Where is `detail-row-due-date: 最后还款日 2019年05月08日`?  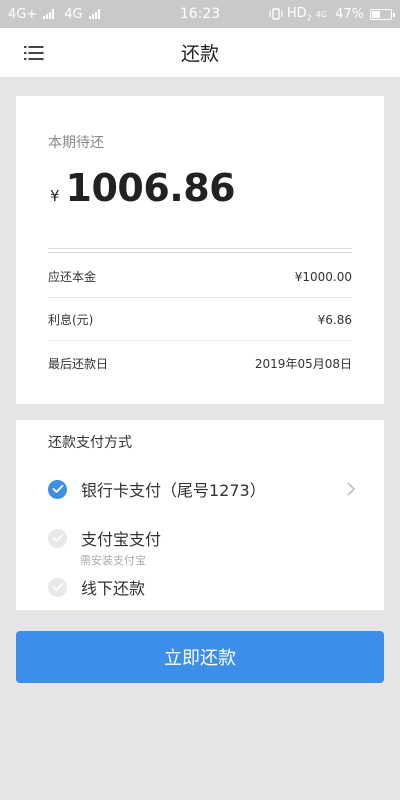
detail-row-due-date: 最后还款日 2019年05月08日 is located at coordinates (200, 363).